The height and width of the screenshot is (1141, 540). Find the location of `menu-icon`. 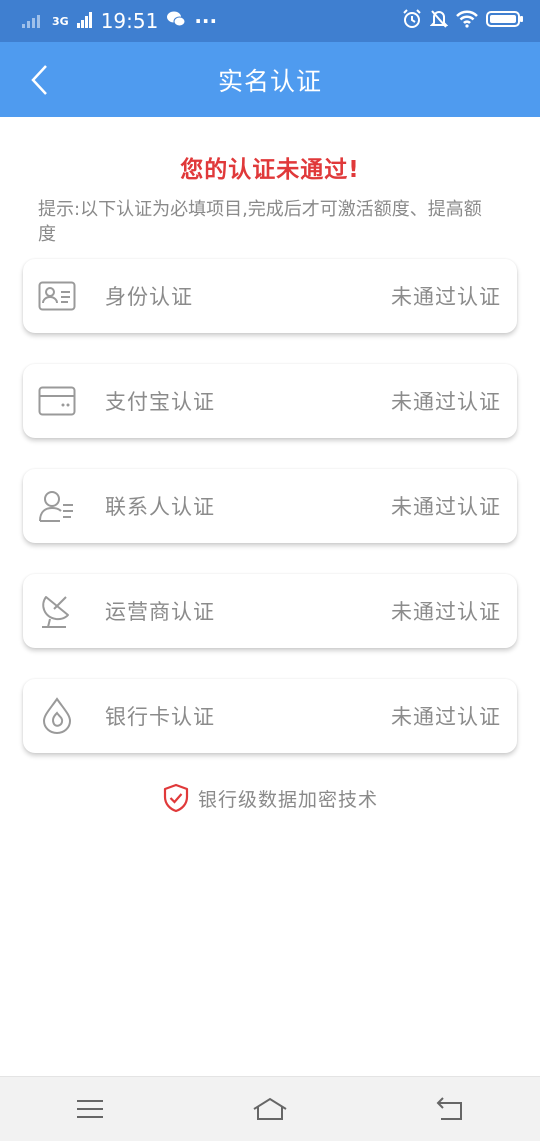

menu-icon is located at coordinates (90, 1109).